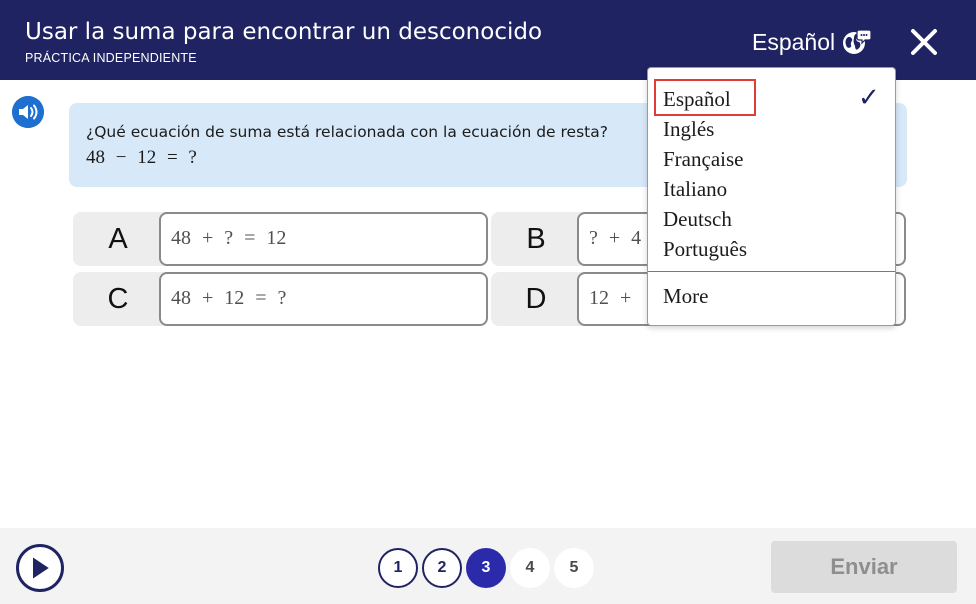  What do you see at coordinates (688, 129) in the screenshot?
I see `language-option-ingles: Inglés` at bounding box center [688, 129].